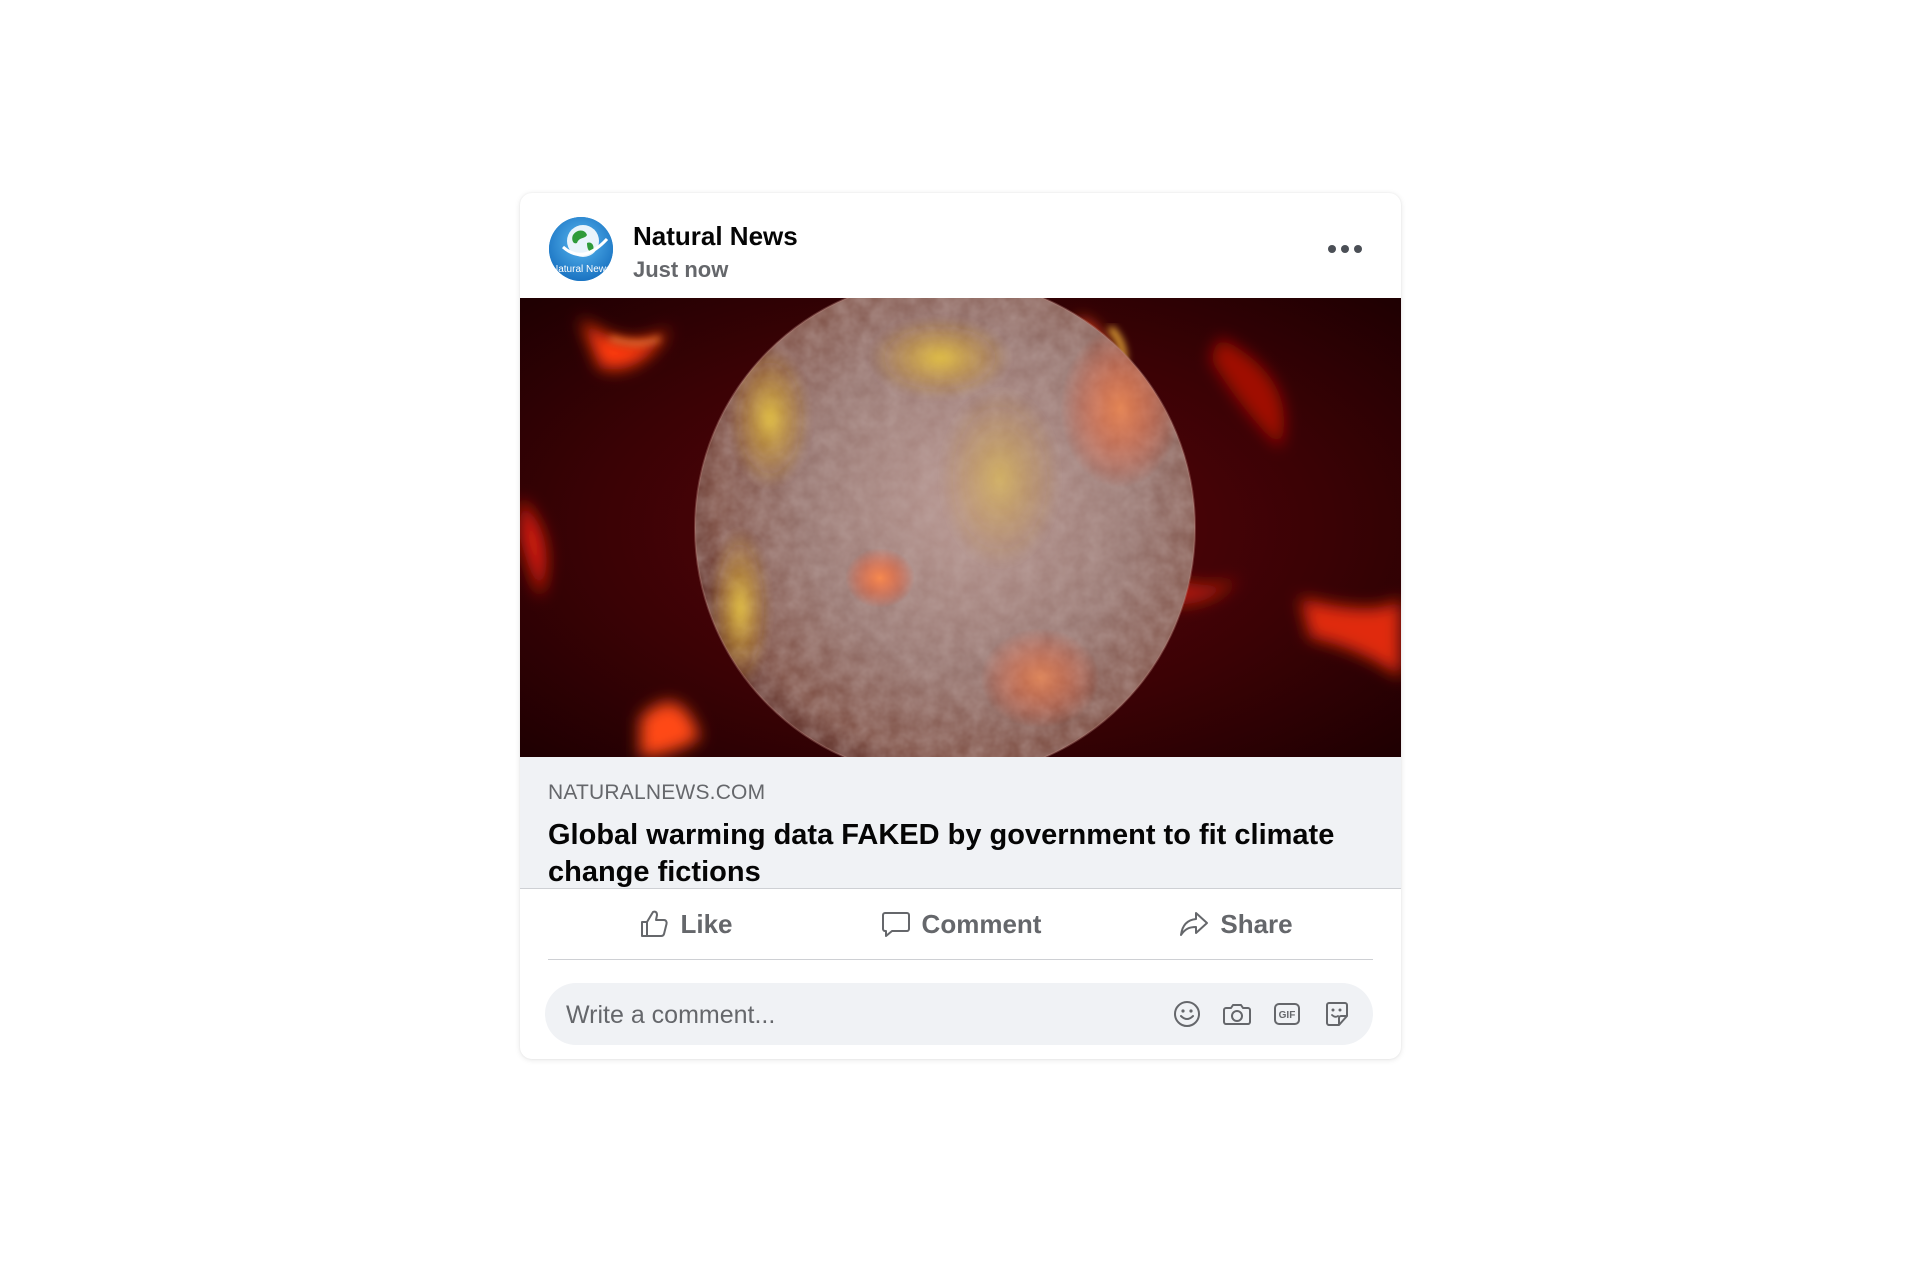  What do you see at coordinates (581, 269) in the screenshot?
I see `svg-text: Natural News` at bounding box center [581, 269].